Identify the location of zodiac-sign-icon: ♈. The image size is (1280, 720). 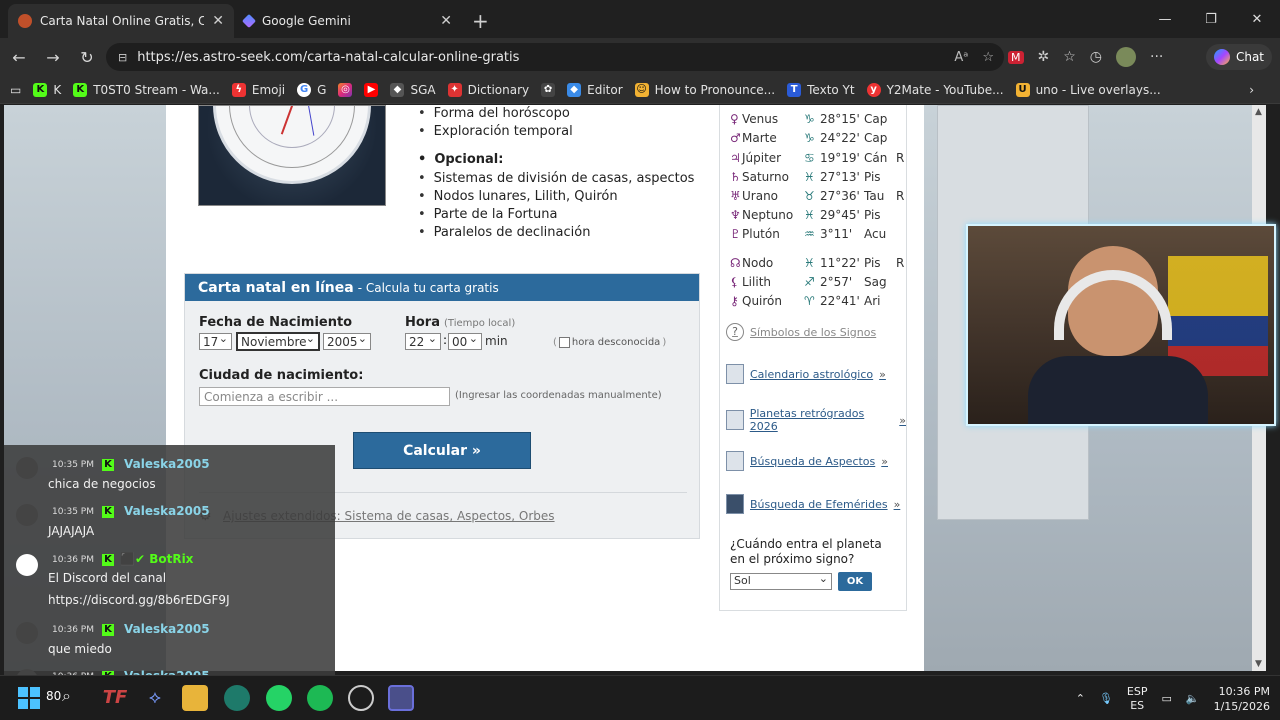
(809, 301).